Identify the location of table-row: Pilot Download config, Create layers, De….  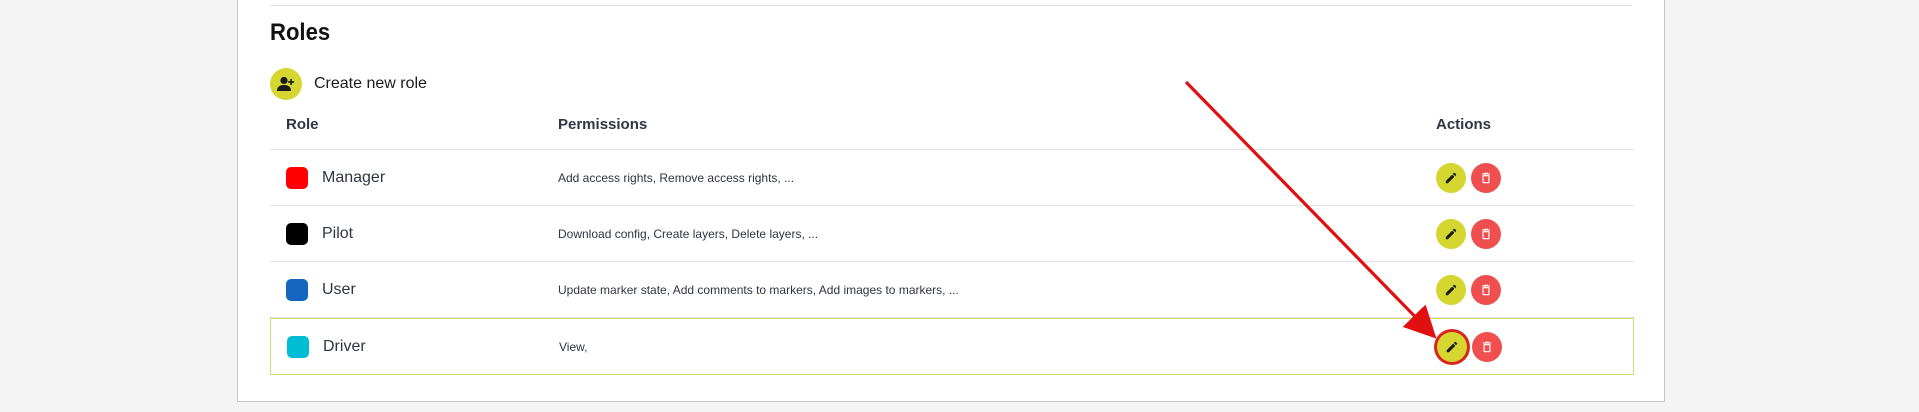
(952, 234).